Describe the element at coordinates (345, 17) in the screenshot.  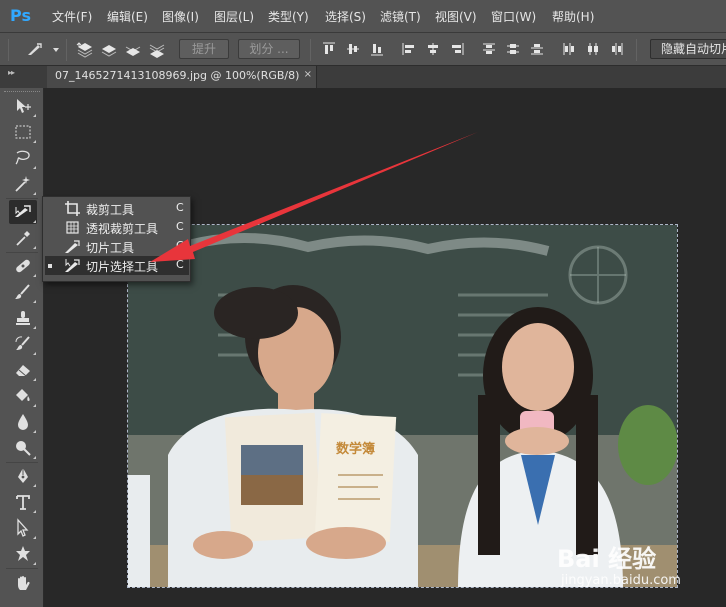
I see `menu-select: 选择(S)` at that location.